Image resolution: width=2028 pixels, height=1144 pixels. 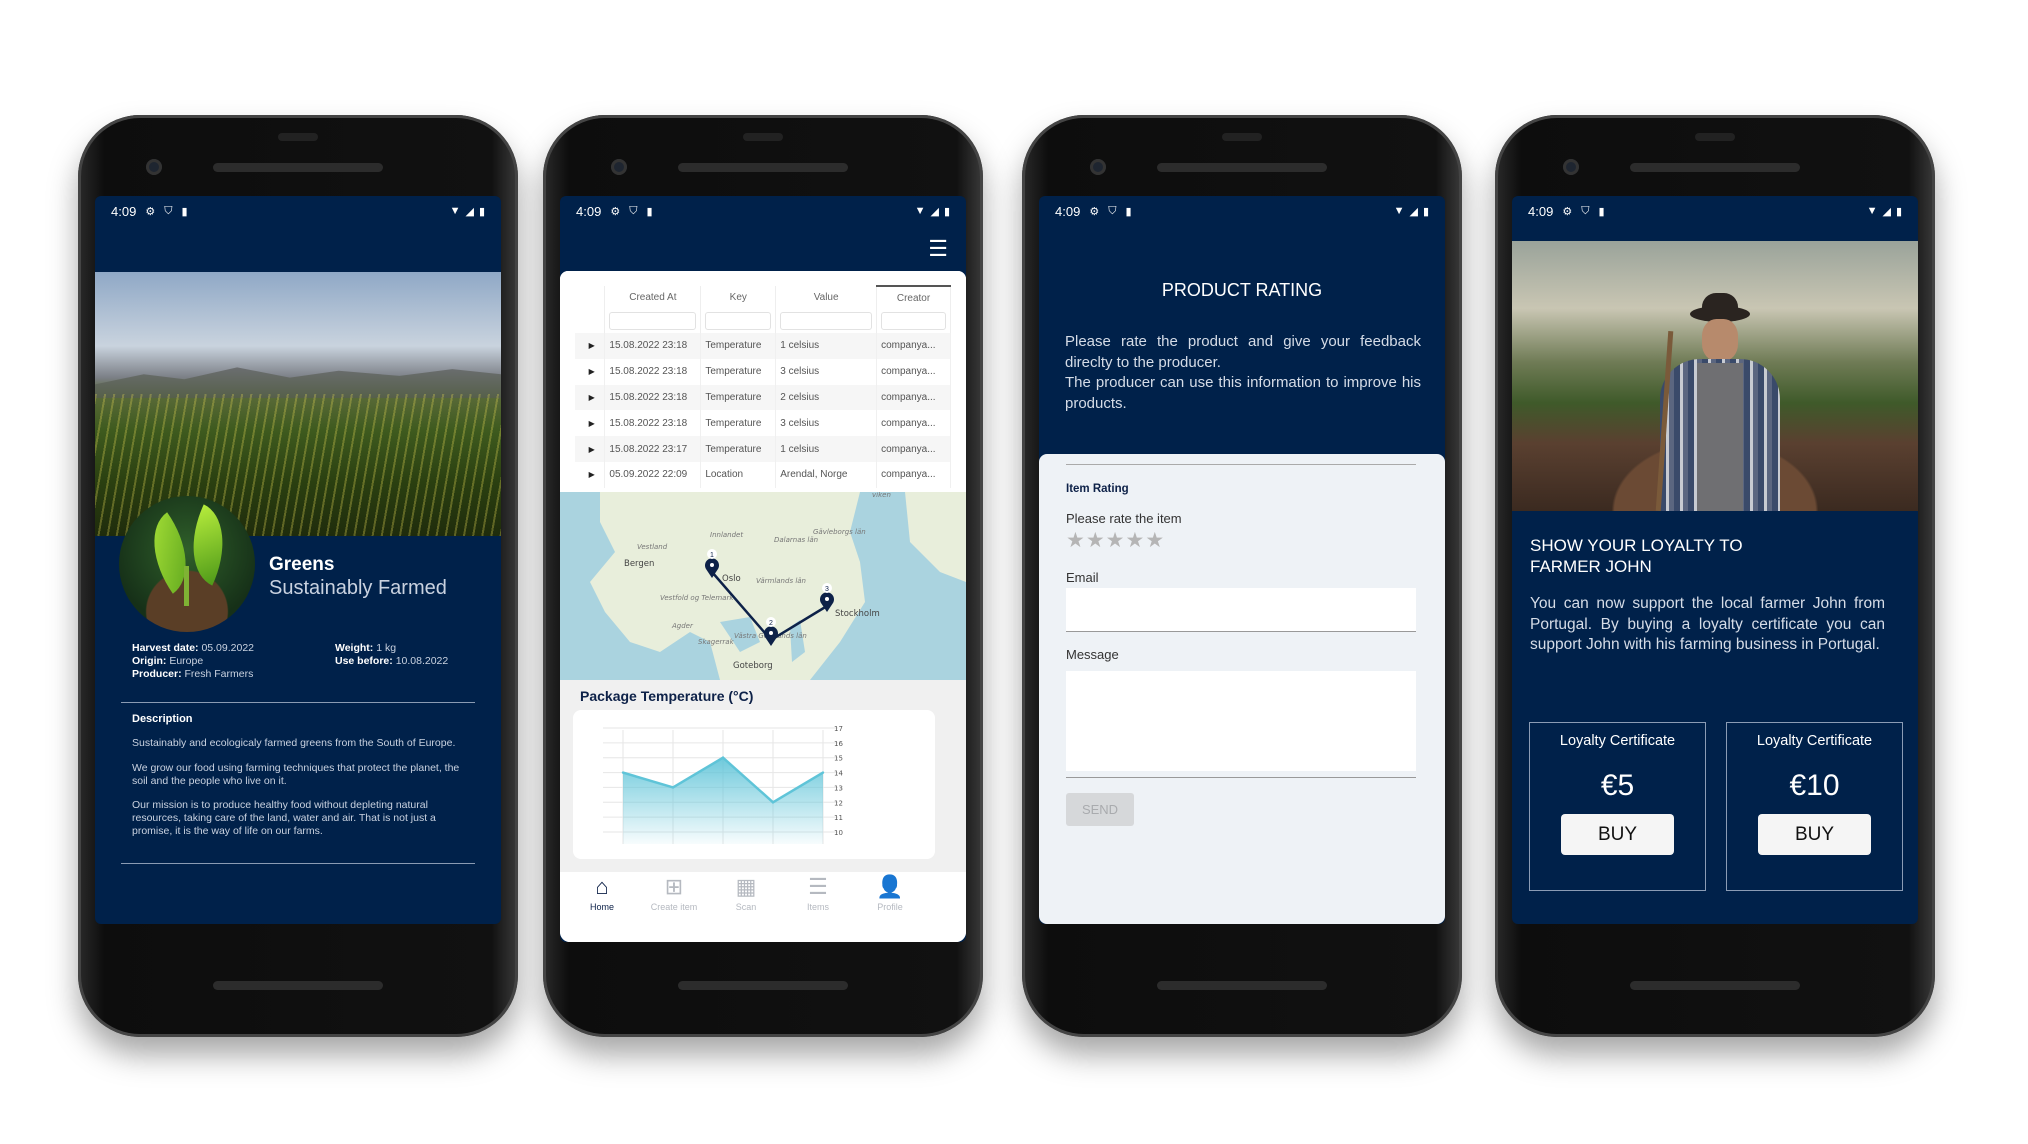 What do you see at coordinates (746, 892) in the screenshot?
I see `nav-item-scan: ▦ Scan` at bounding box center [746, 892].